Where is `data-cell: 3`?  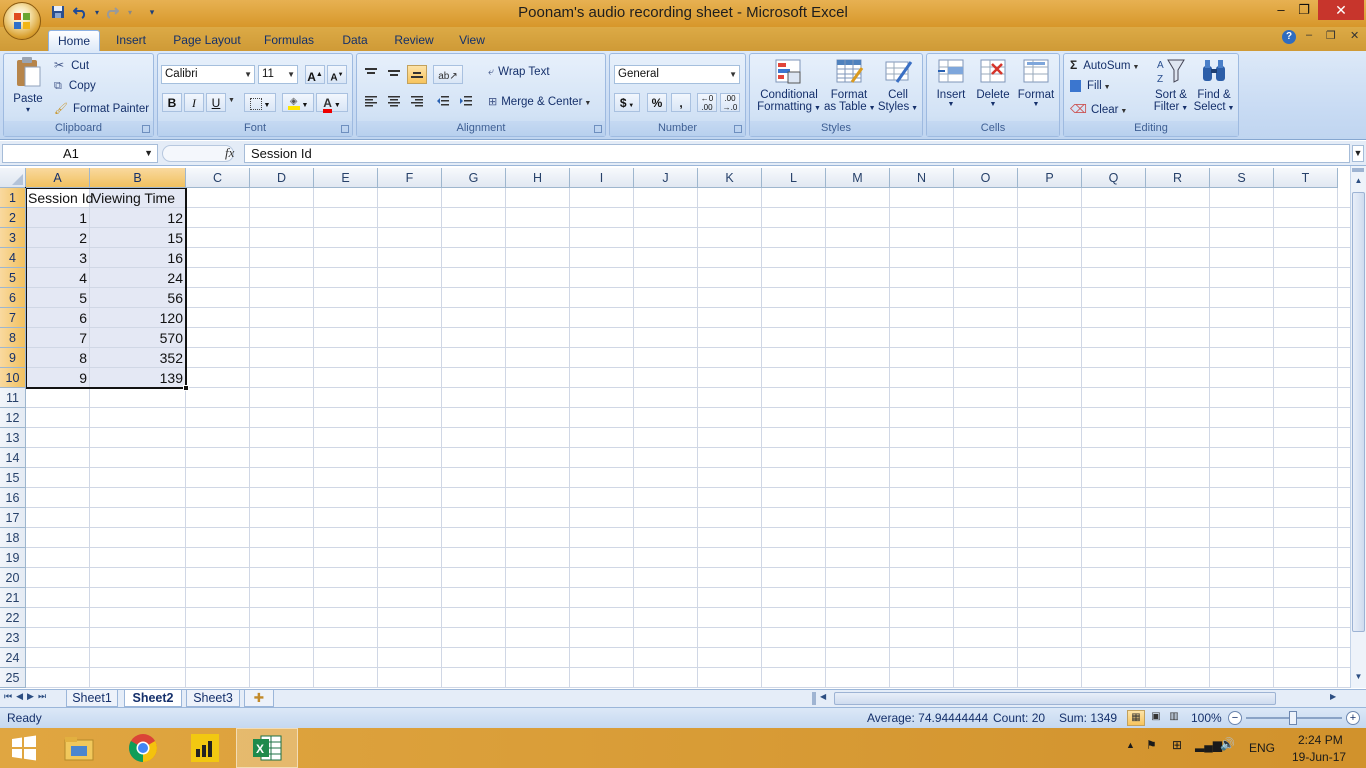 data-cell: 3 is located at coordinates (58, 258).